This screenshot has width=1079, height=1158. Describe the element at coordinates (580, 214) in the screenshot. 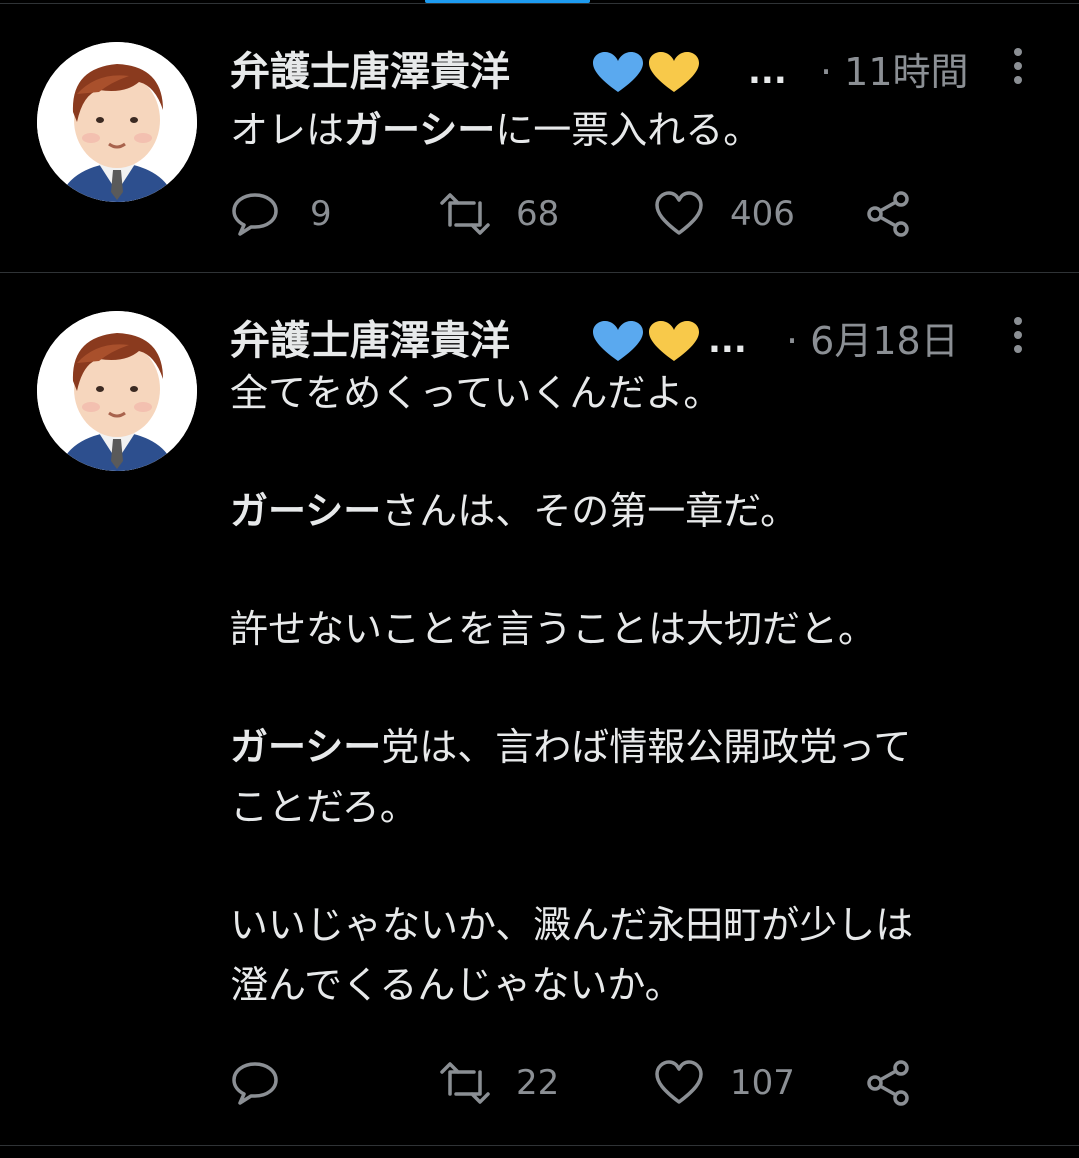

I see `tweet-actions: 9 68 406` at that location.